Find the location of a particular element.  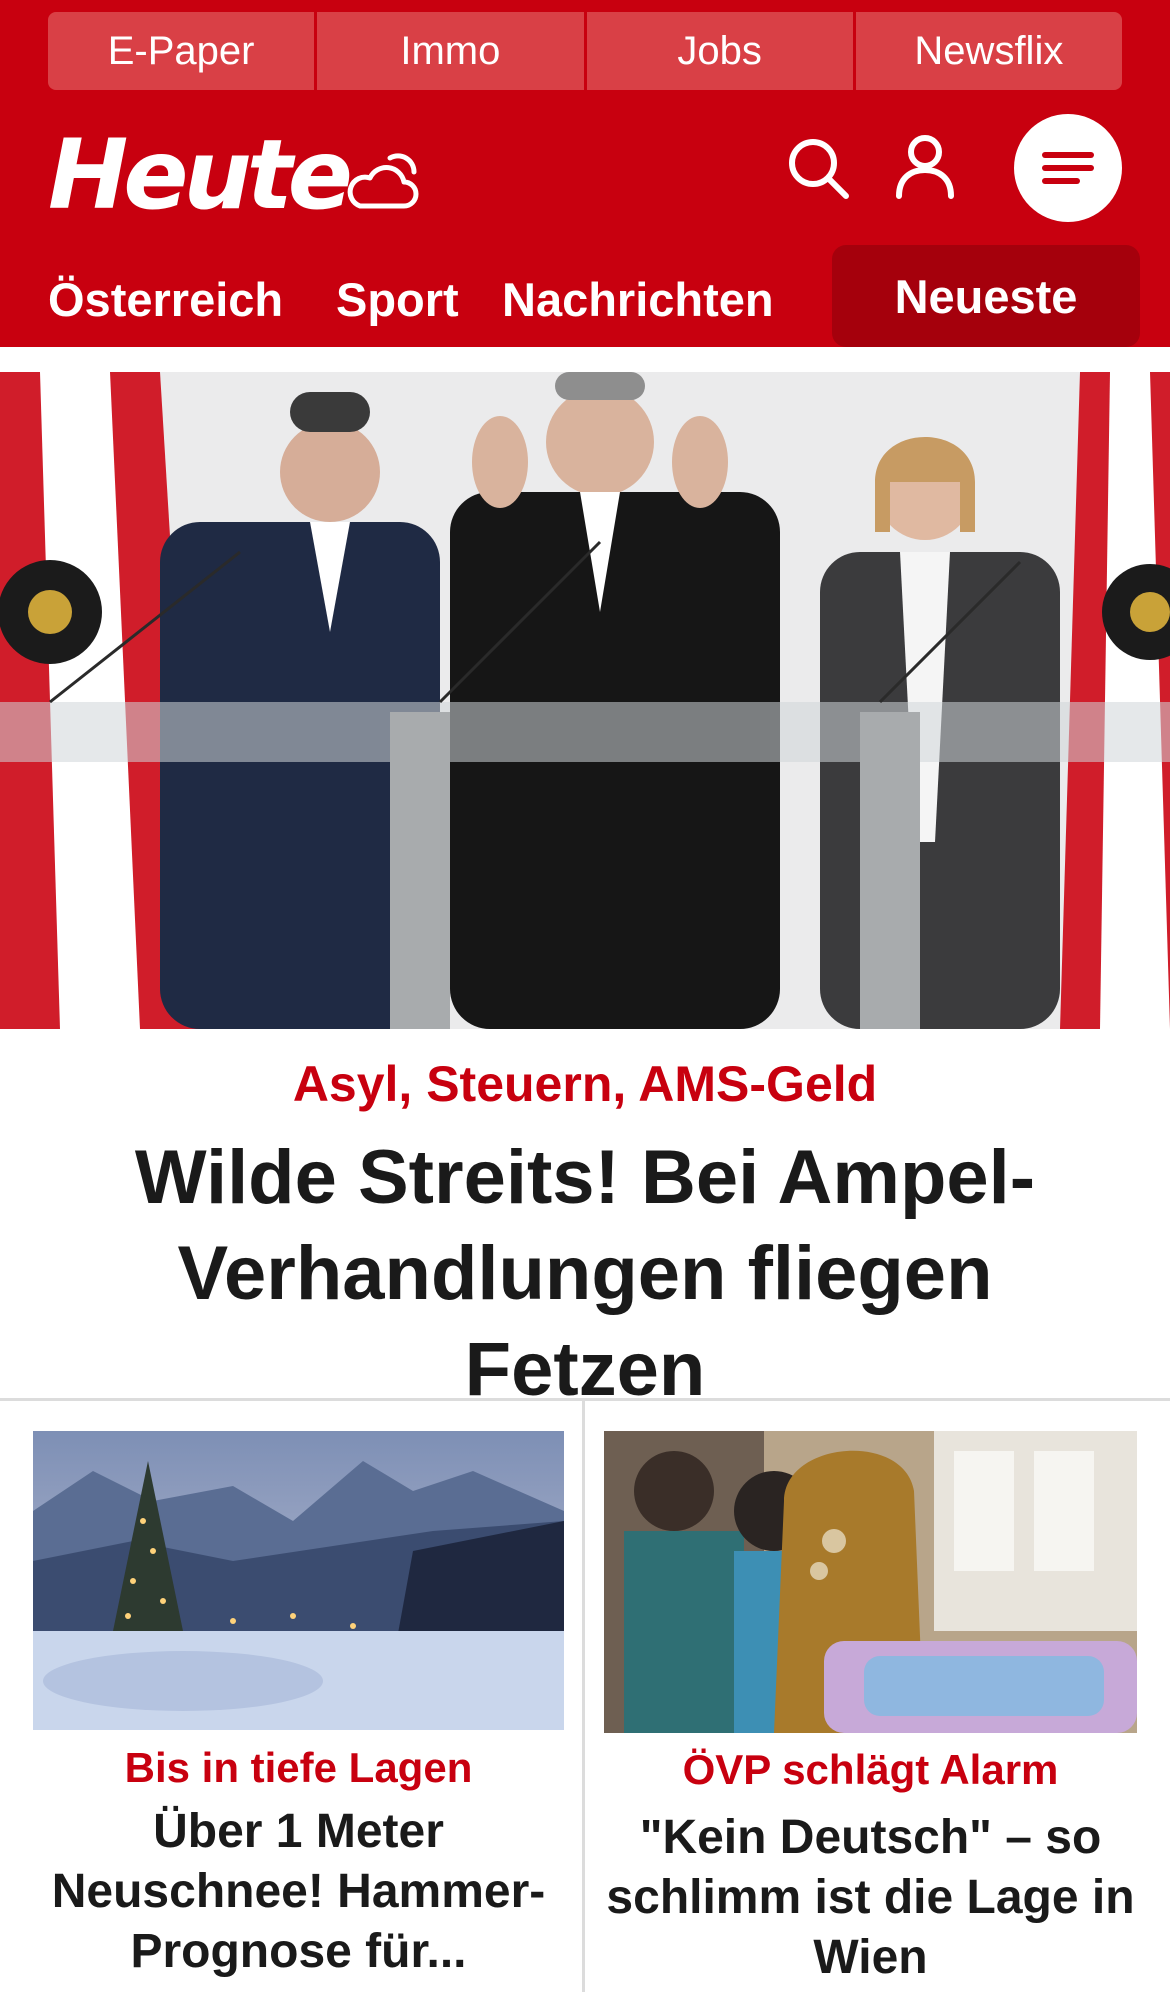

top-links-bar: E-Paper Immo Jobs Newsflix is located at coordinates (585, 51).